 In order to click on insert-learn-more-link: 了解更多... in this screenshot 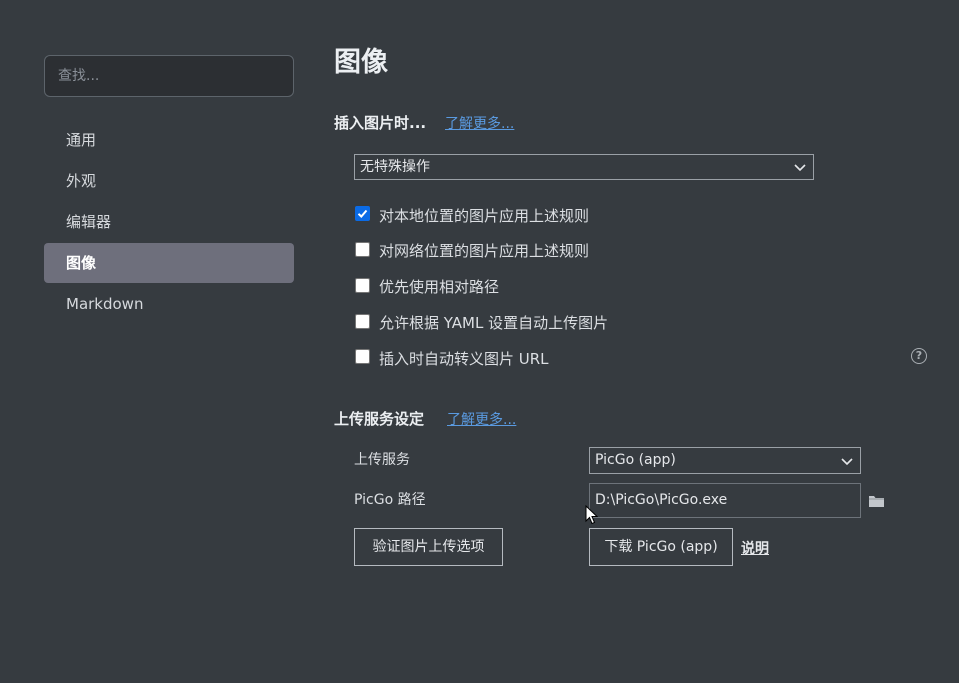, I will do `click(479, 123)`.